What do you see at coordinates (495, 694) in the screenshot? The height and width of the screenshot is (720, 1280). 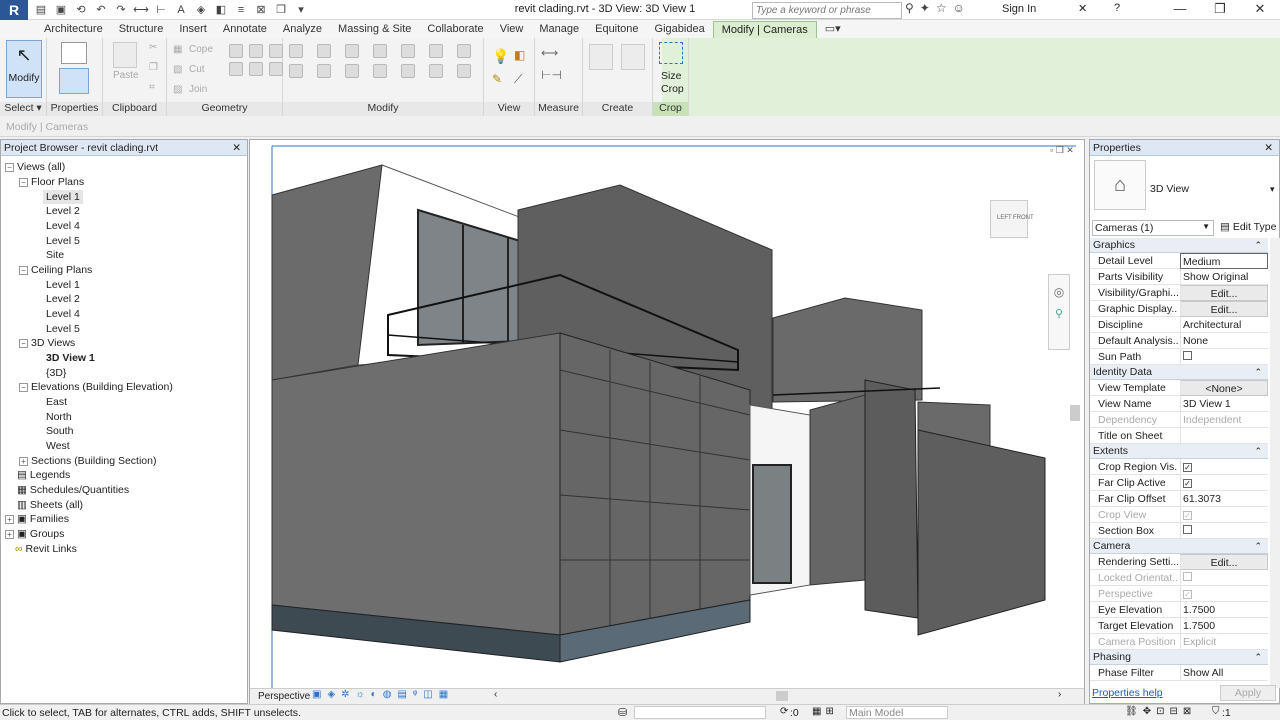 I see `scroll-left-icon: ‹` at bounding box center [495, 694].